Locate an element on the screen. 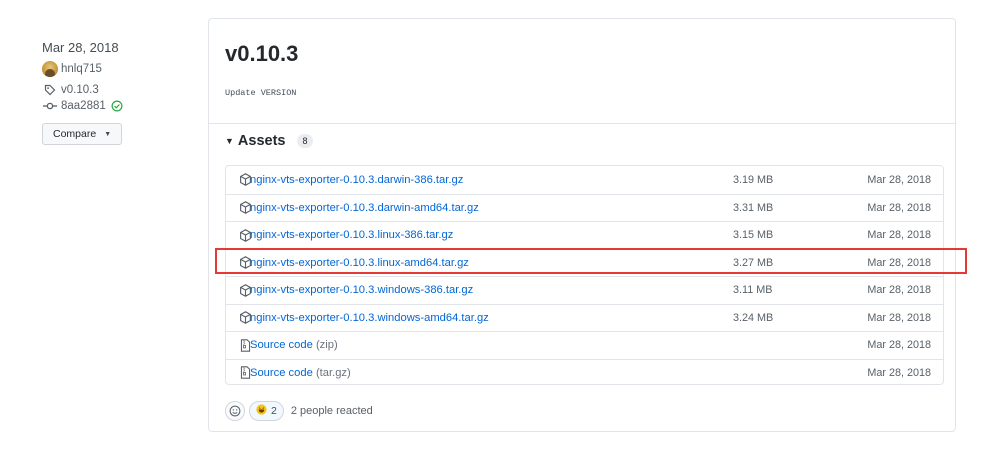  avatar is located at coordinates (50, 69).